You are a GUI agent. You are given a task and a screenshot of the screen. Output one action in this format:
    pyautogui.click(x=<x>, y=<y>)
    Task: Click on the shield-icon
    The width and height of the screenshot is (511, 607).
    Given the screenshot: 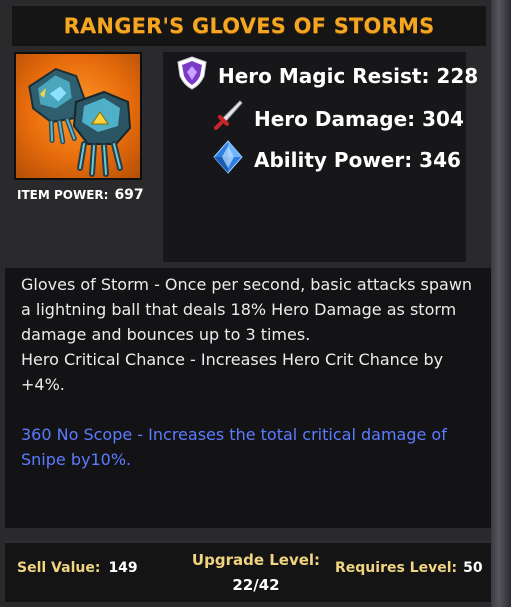 What is the action you would take?
    pyautogui.click(x=192, y=75)
    